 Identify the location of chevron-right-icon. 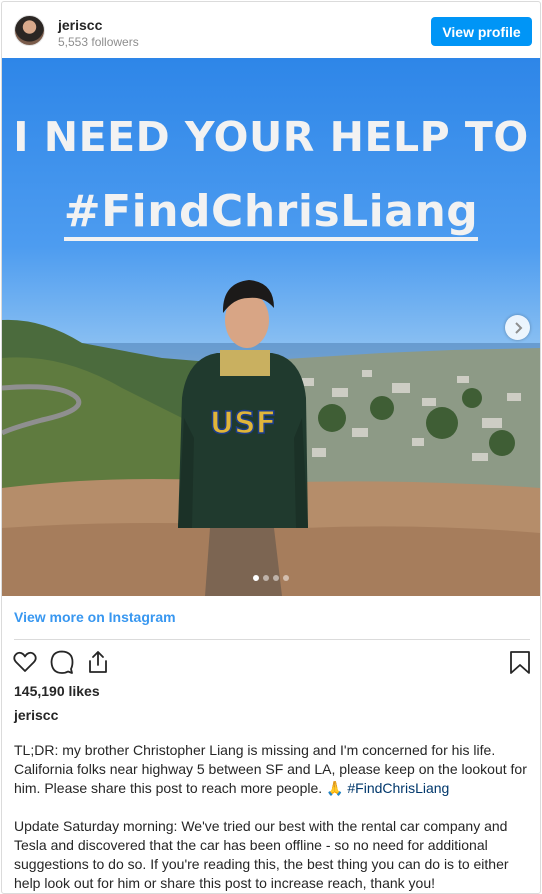
(518, 327).